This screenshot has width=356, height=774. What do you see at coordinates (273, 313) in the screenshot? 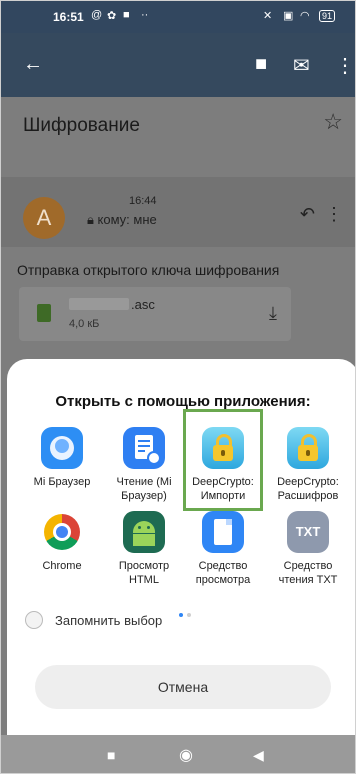
I see `download-icon: ⤓` at bounding box center [273, 313].